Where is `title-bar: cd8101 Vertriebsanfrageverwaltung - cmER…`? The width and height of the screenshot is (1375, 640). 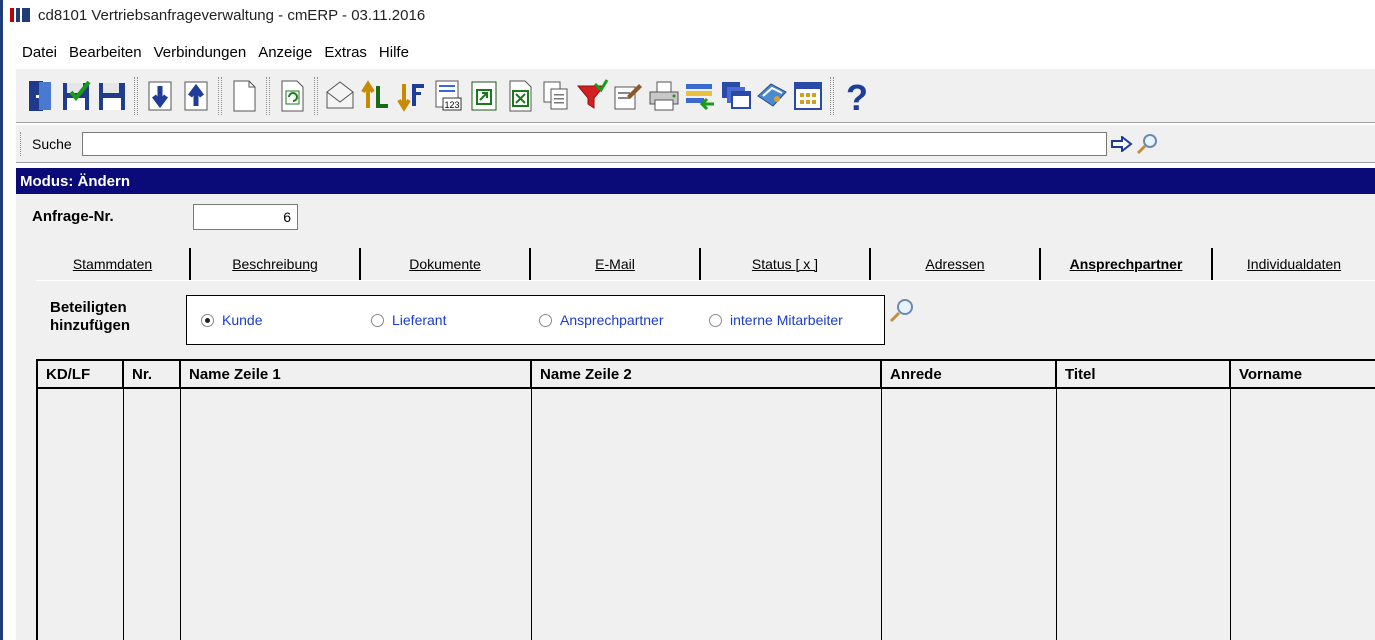 title-bar: cd8101 Vertriebsanfrageverwaltung - cmER… is located at coordinates (692, 15).